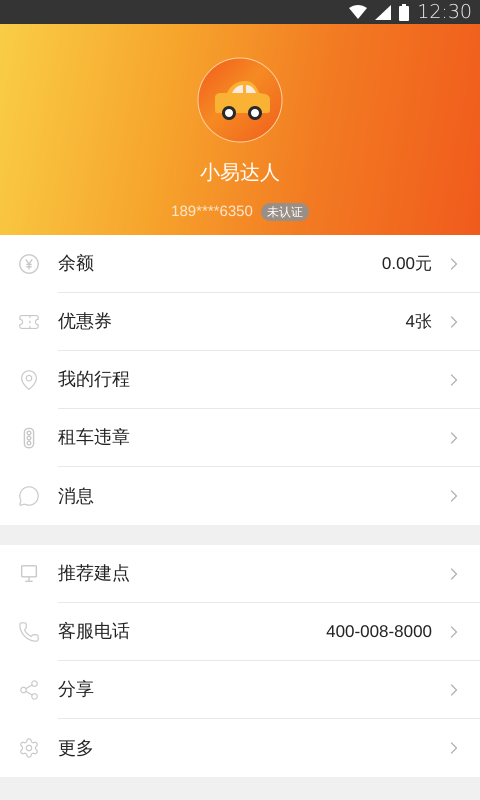  What do you see at coordinates (240, 100) in the screenshot?
I see `car-avatar-icon` at bounding box center [240, 100].